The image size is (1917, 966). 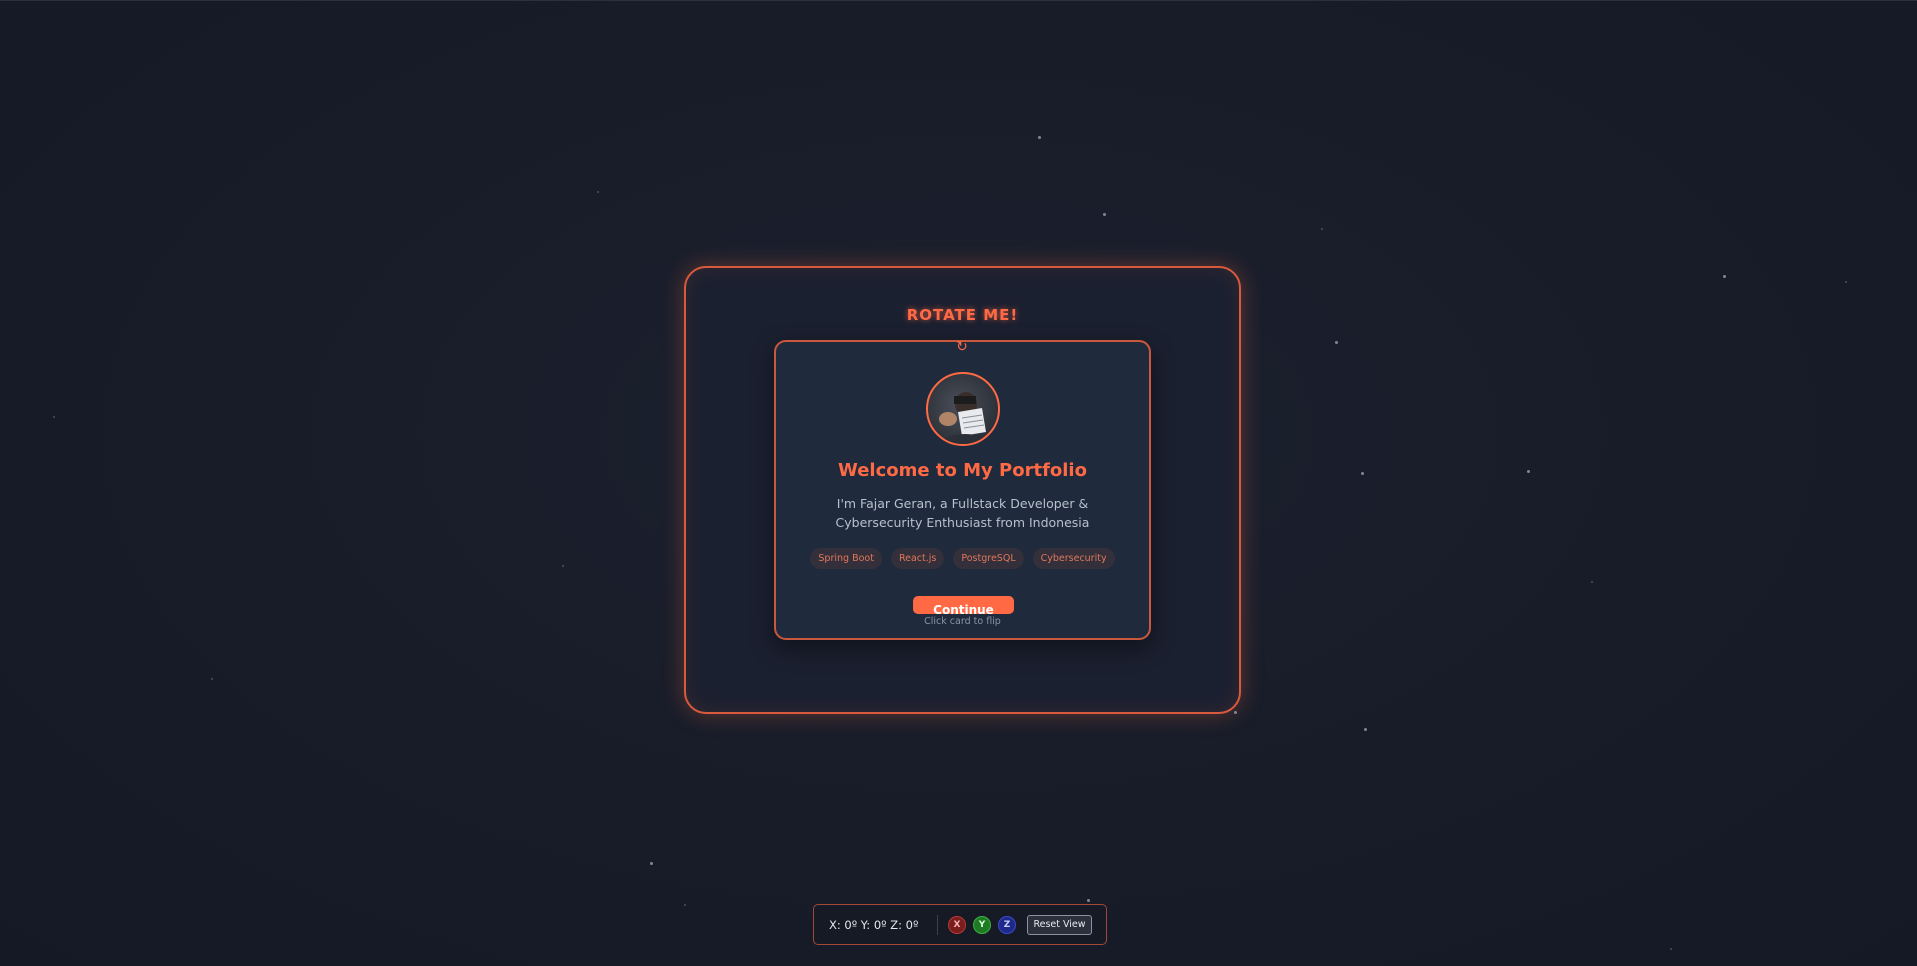 I want to click on rotation-controls: X: 0º Y: 0º Z: 0º X Y Z Reset View, so click(x=960, y=924).